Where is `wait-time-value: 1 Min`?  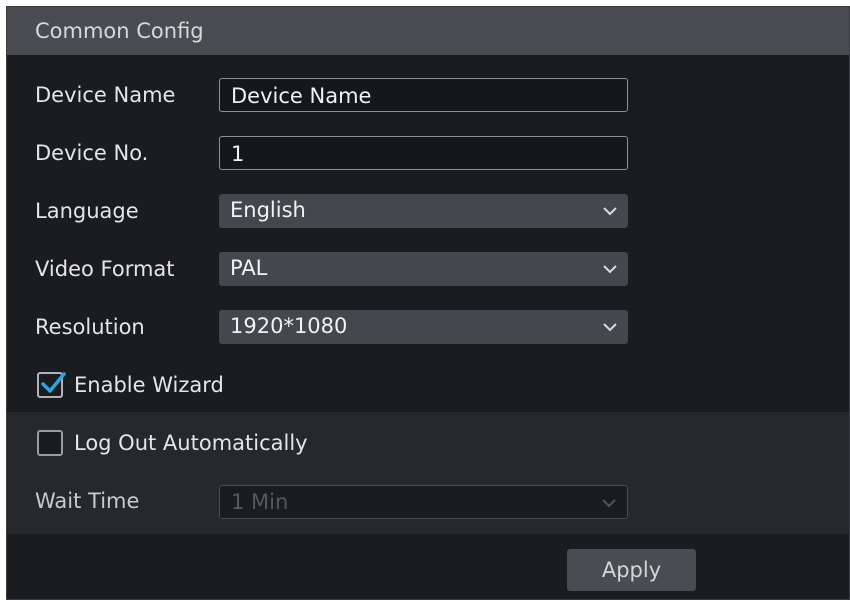 wait-time-value: 1 Min is located at coordinates (260, 502).